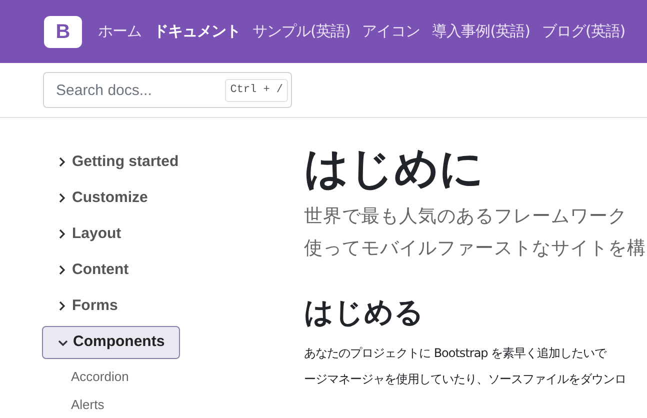 Image resolution: width=647 pixels, height=418 pixels. What do you see at coordinates (301, 31) in the screenshot?
I see `nav-link: サンプル(英語)` at bounding box center [301, 31].